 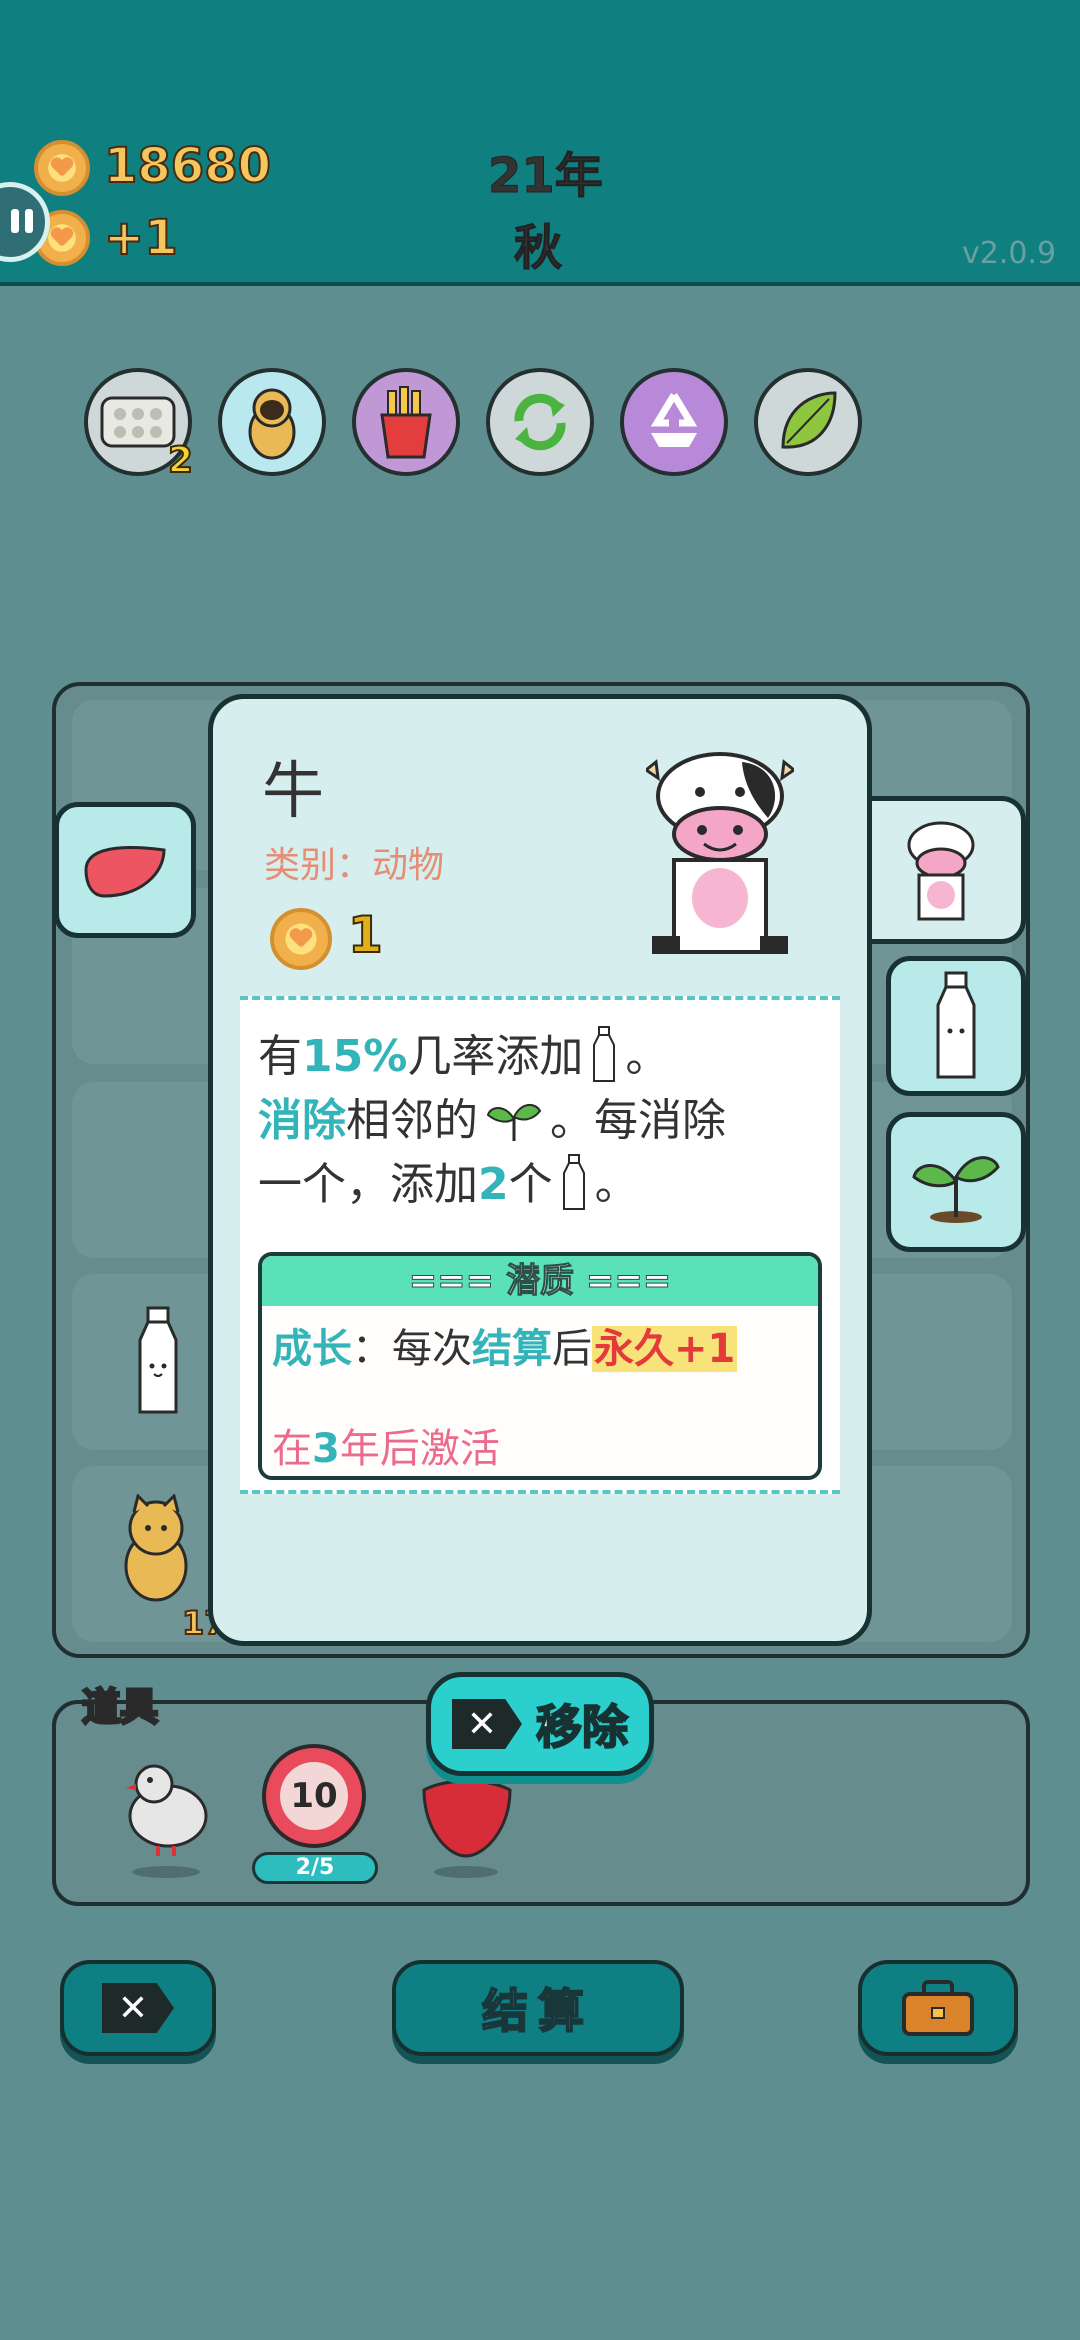 What do you see at coordinates (167, 1821) in the screenshot?
I see `pigeon-icon` at bounding box center [167, 1821].